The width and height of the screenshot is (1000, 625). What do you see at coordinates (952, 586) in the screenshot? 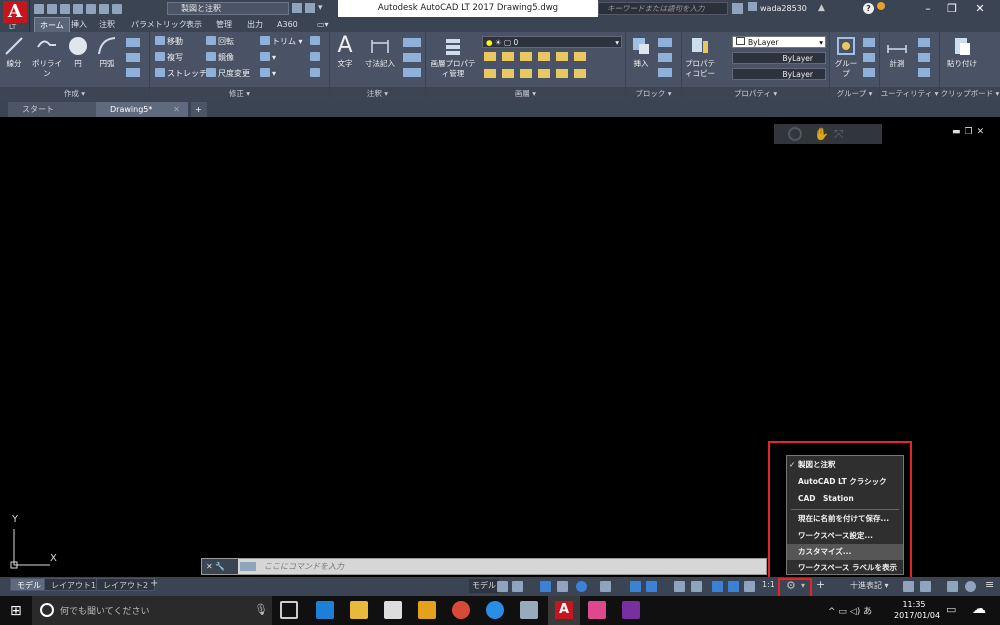
I see `isolate-objects-icon` at bounding box center [952, 586].